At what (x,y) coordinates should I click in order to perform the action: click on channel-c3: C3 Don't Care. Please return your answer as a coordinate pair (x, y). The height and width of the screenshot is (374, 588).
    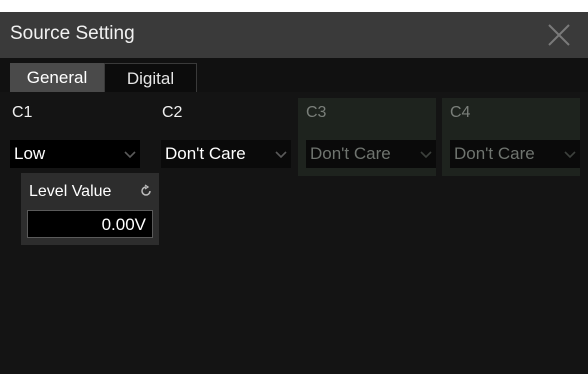
    Looking at the image, I should click on (367, 137).